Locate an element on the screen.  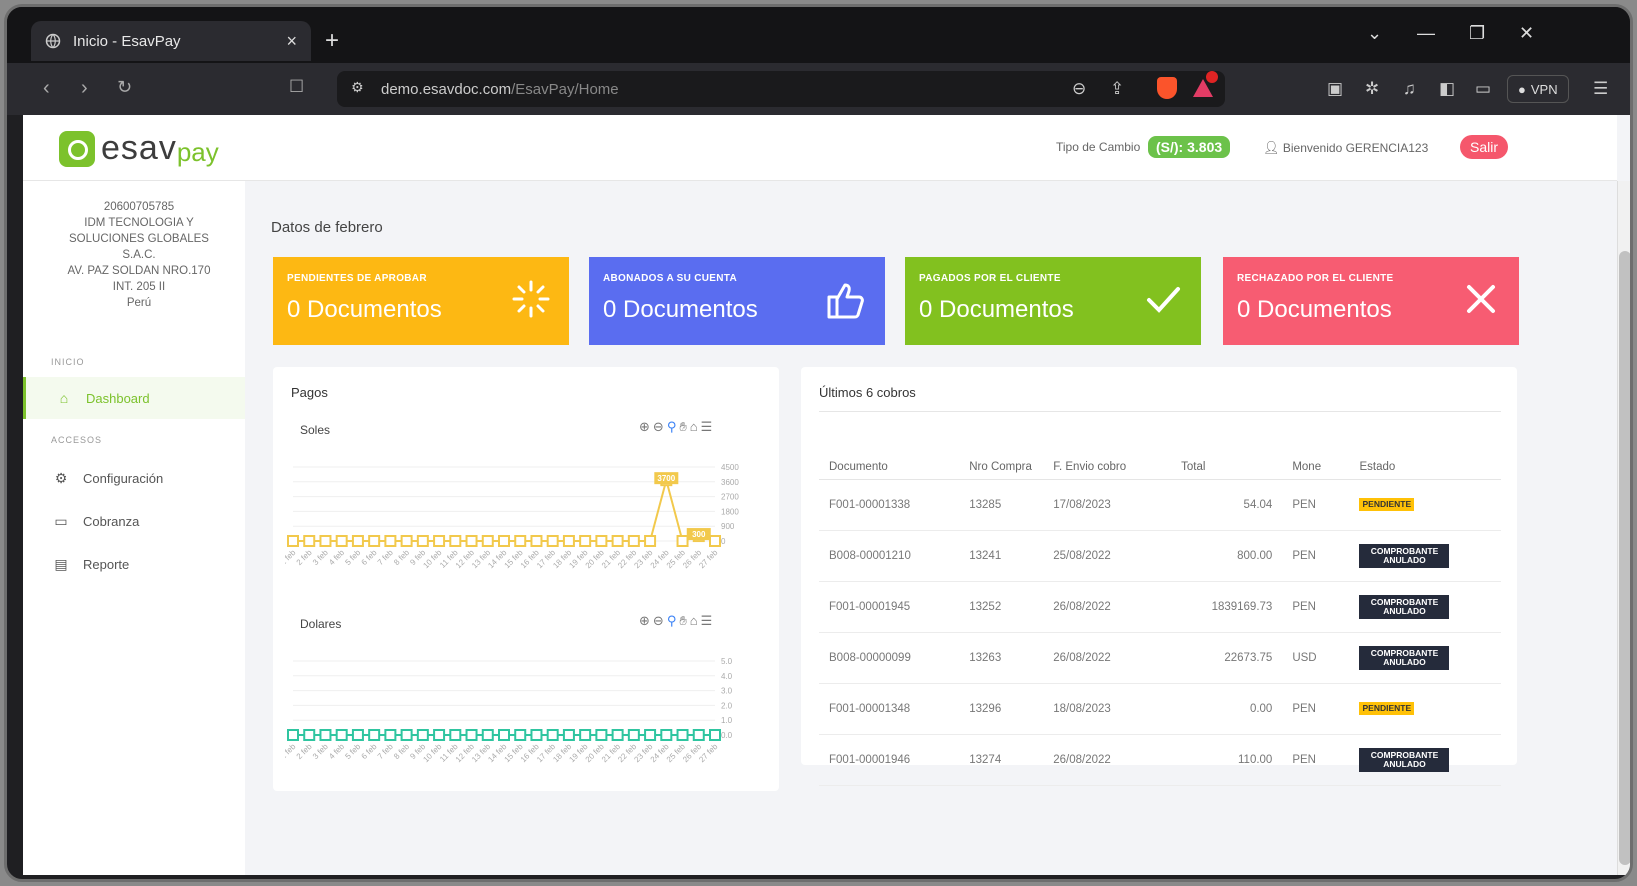
page-scrollbar is located at coordinates (1623, 528).